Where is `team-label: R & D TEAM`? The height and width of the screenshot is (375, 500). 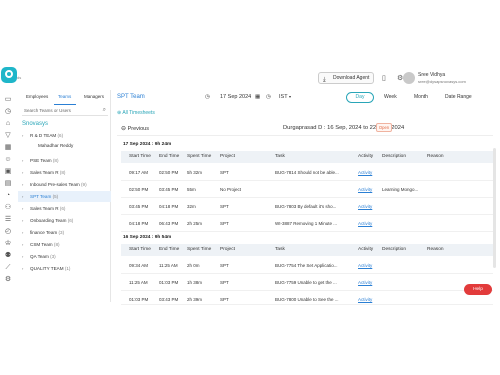
team-label: R & D TEAM is located at coordinates (43, 135).